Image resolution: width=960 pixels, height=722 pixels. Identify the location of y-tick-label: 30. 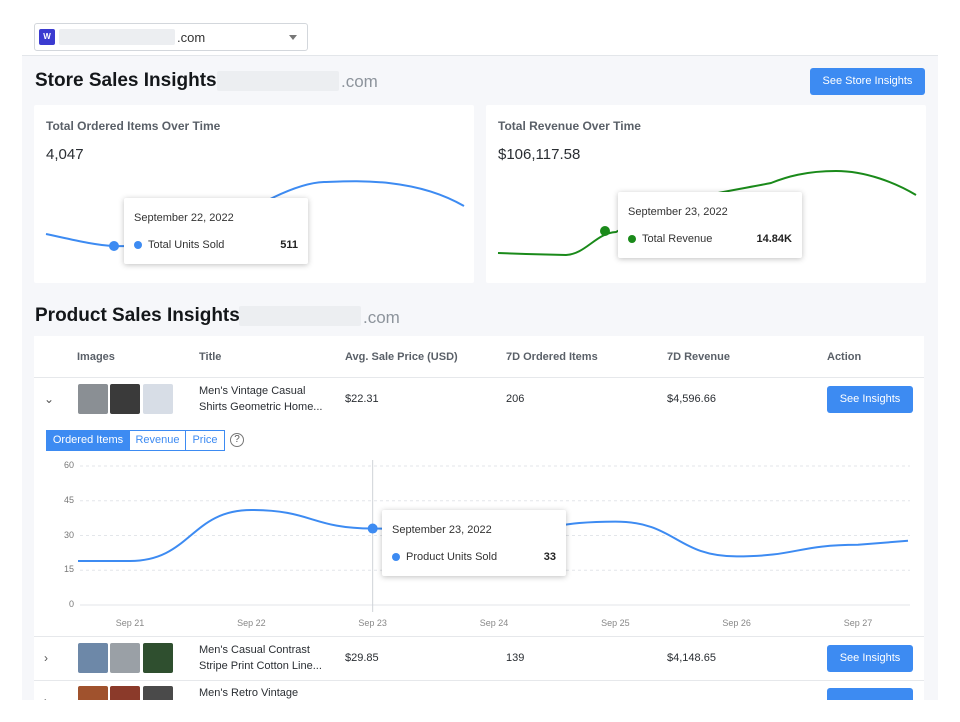
(68, 534).